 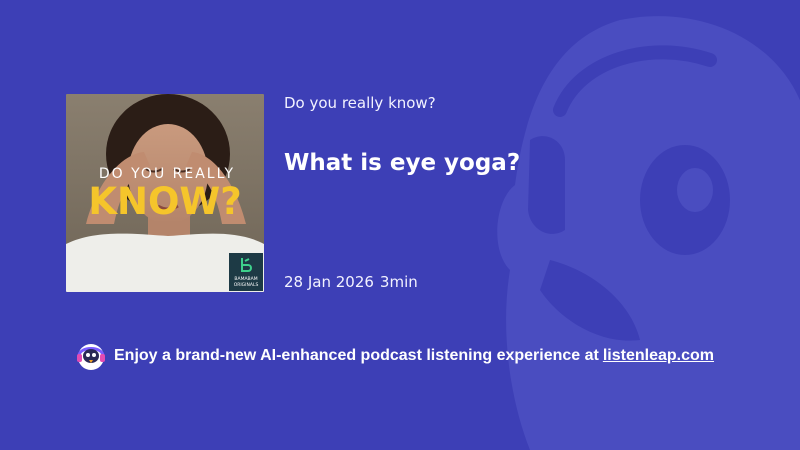 I want to click on cover-text-line2: KNOW?, so click(x=165, y=201).